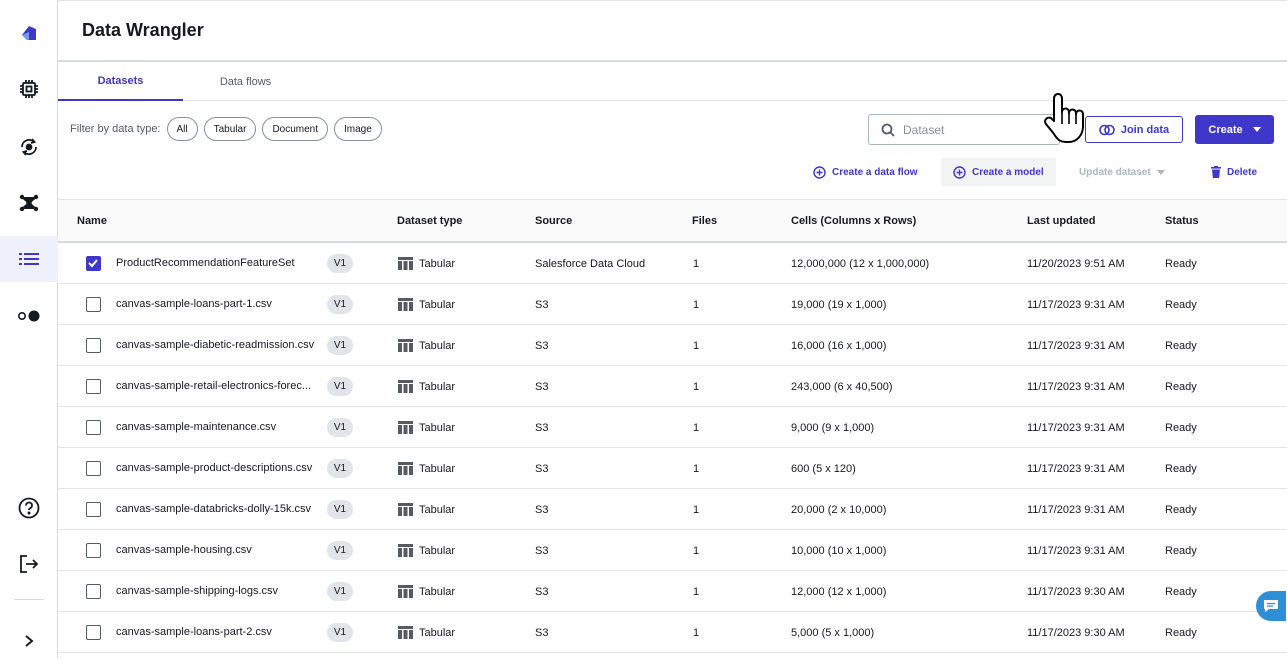 Image resolution: width=1287 pixels, height=664 pixels. I want to click on column-header-files: Files, so click(704, 221).